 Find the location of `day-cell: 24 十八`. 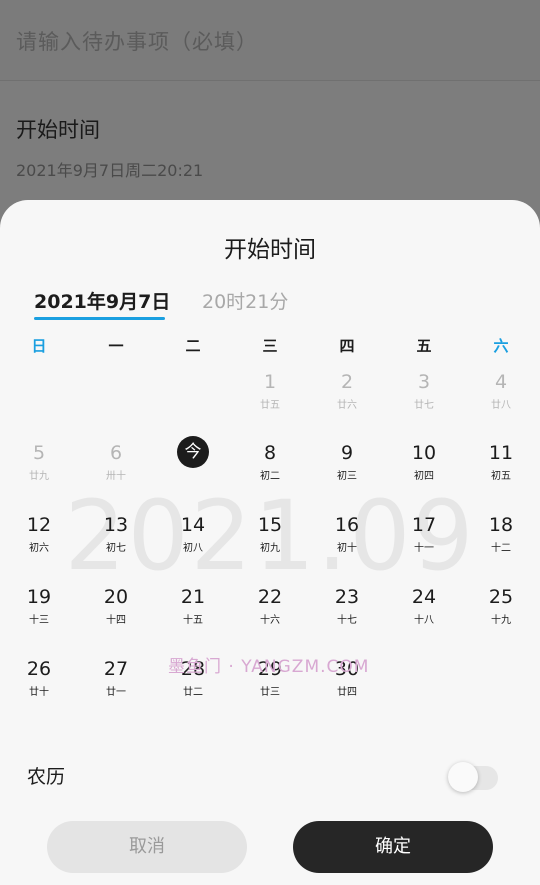

day-cell: 24 十八 is located at coordinates (424, 615).